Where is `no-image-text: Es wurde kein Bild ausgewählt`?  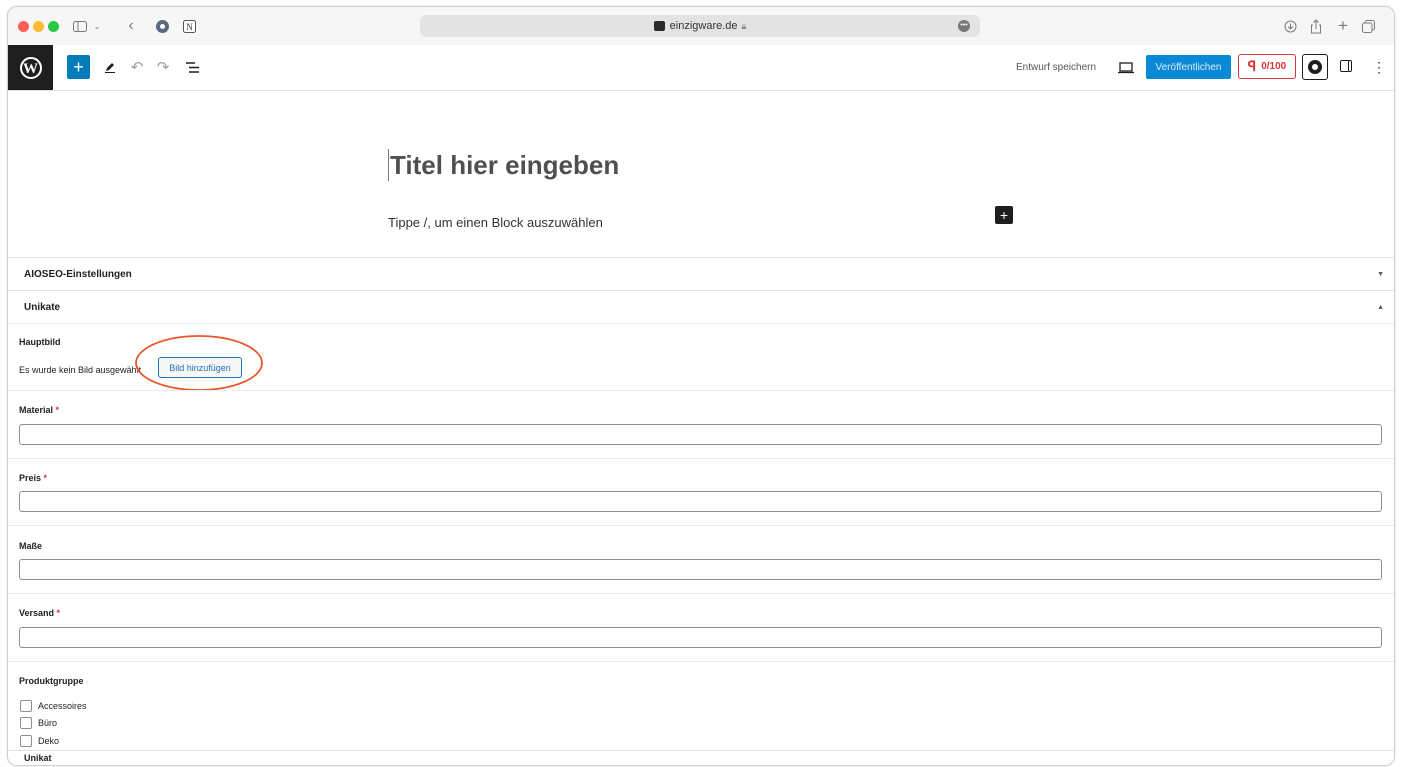
no-image-text: Es wurde kein Bild ausgewählt is located at coordinates (80, 370).